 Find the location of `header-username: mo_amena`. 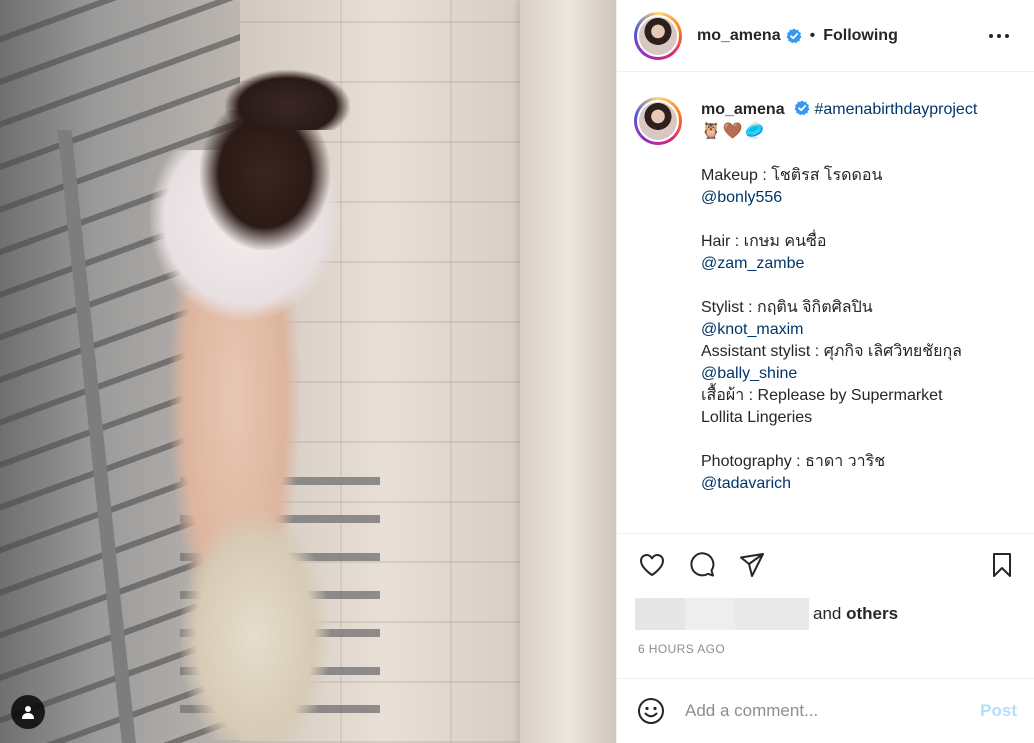

header-username: mo_amena is located at coordinates (739, 36).